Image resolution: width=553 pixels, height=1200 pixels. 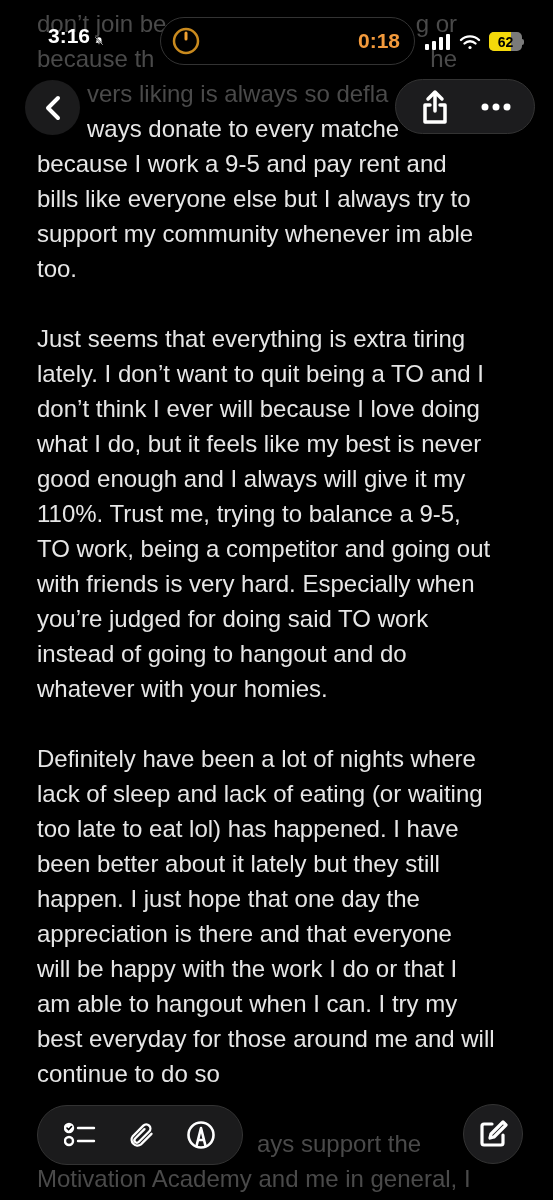 What do you see at coordinates (256, 583) in the screenshot?
I see `note-text: with friends is very hard. Especially when` at bounding box center [256, 583].